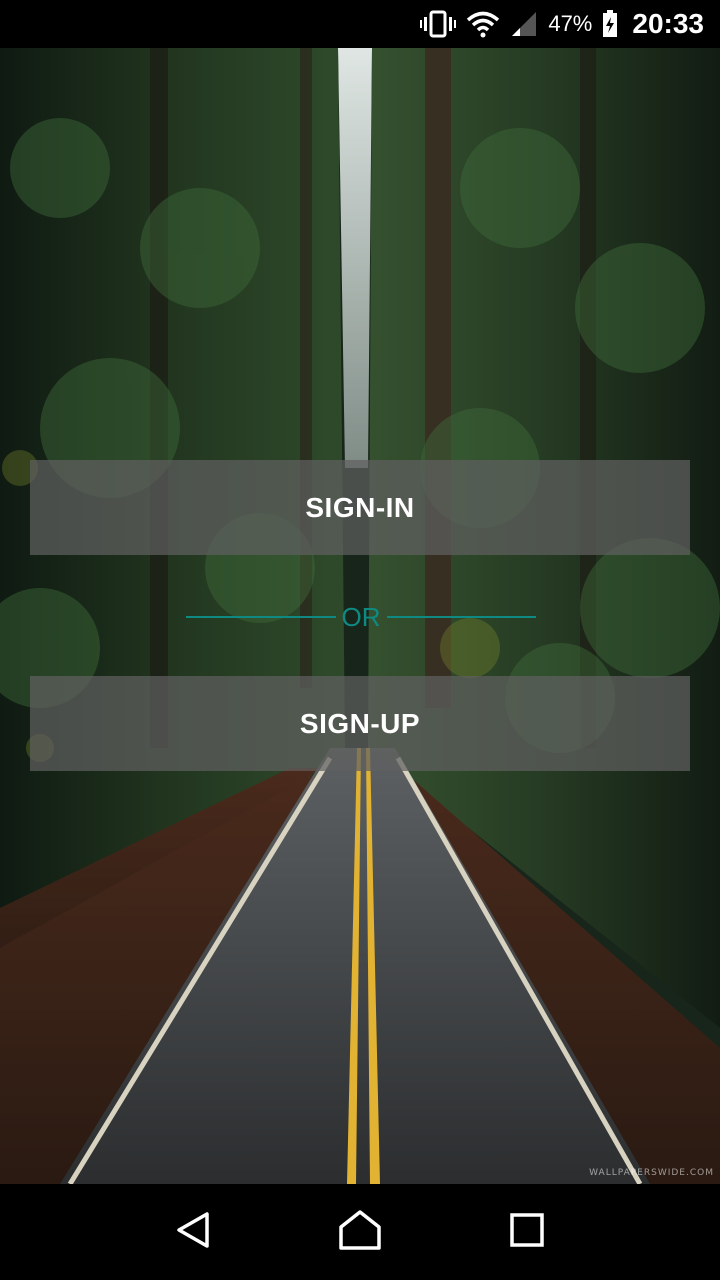  Describe the element at coordinates (261, 617) in the screenshot. I see `divider-line-left` at that location.